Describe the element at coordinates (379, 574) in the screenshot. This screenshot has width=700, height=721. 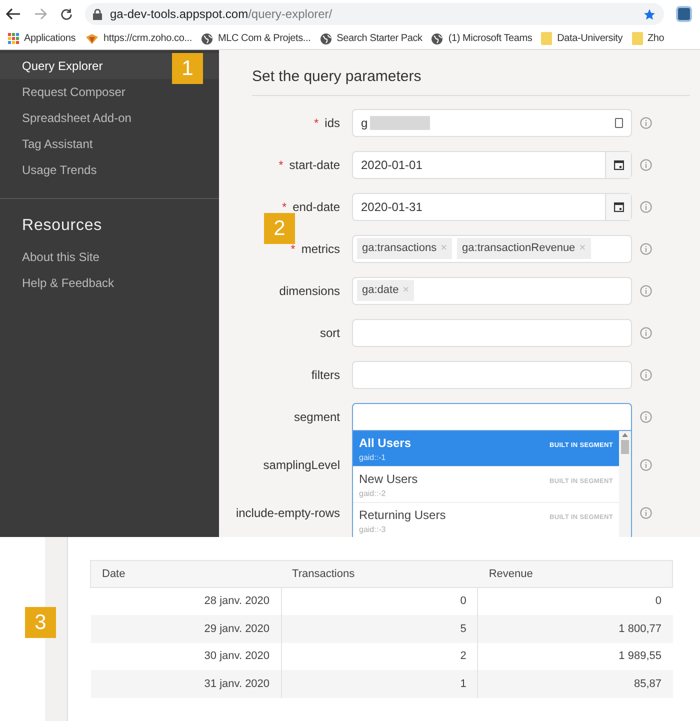
I see `column-header: Transactions` at that location.